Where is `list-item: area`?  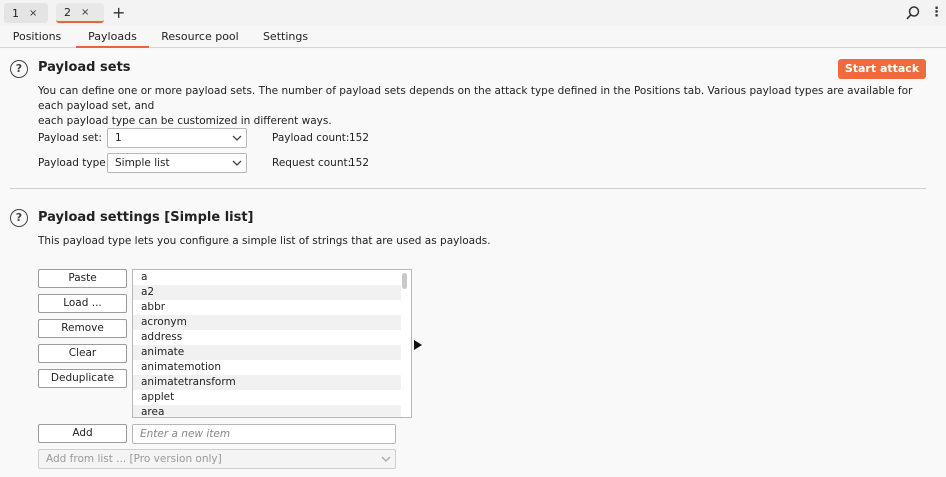 list-item: area is located at coordinates (267, 411).